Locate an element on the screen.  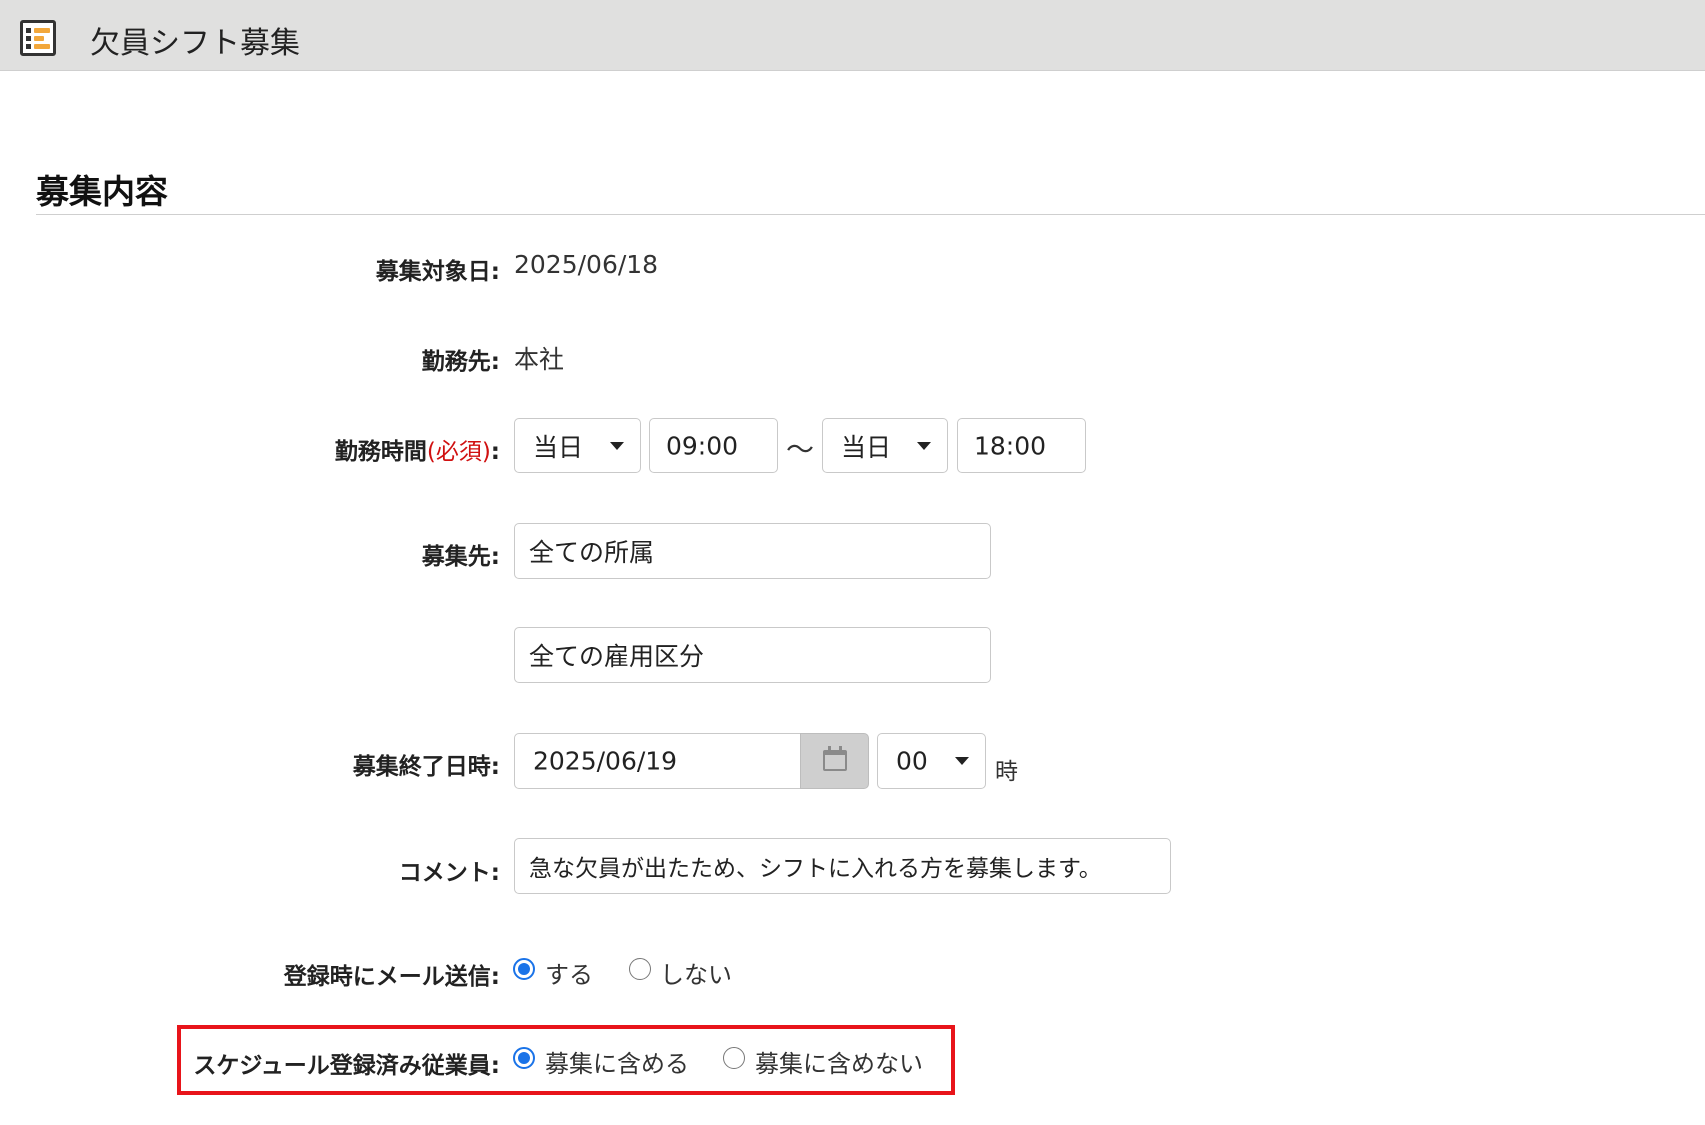
end-time-value: 18:00 is located at coordinates (1010, 445).